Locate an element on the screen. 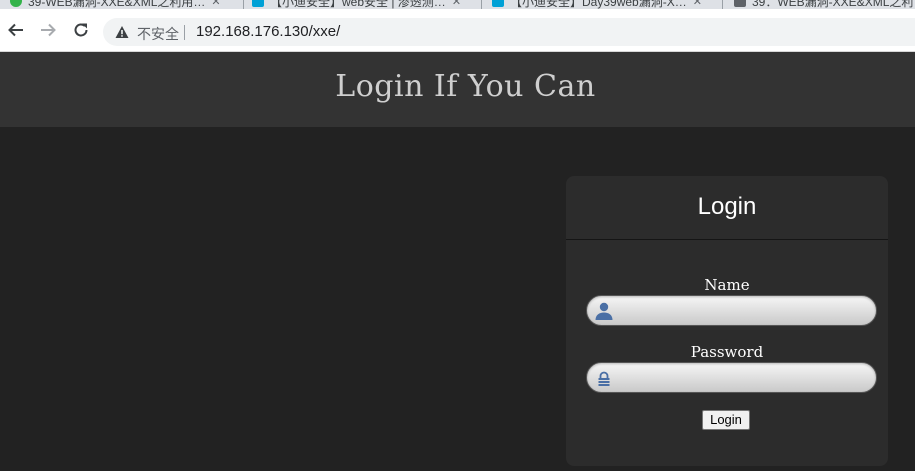  wechat-favicon-icon is located at coordinates (16, 3).